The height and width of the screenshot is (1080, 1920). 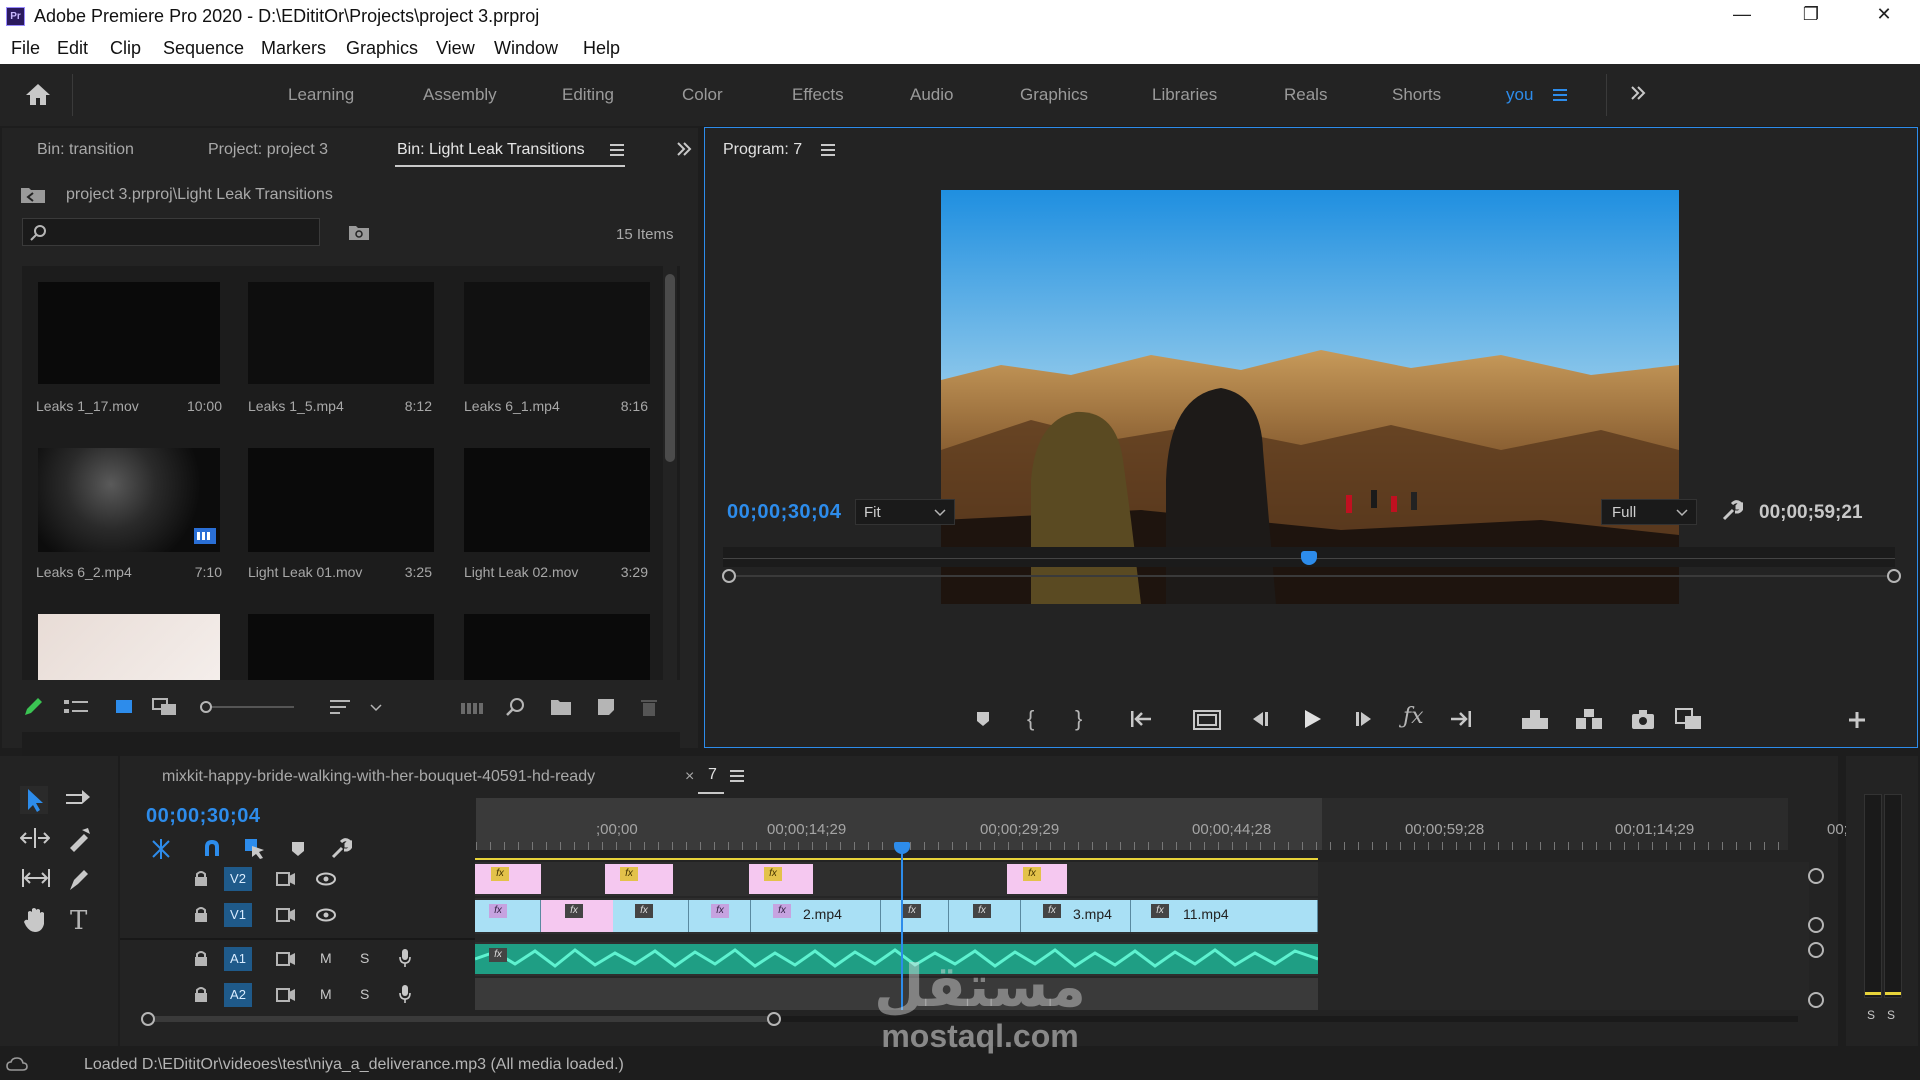 I want to click on track-select-tool-icon, so click(x=78, y=800).